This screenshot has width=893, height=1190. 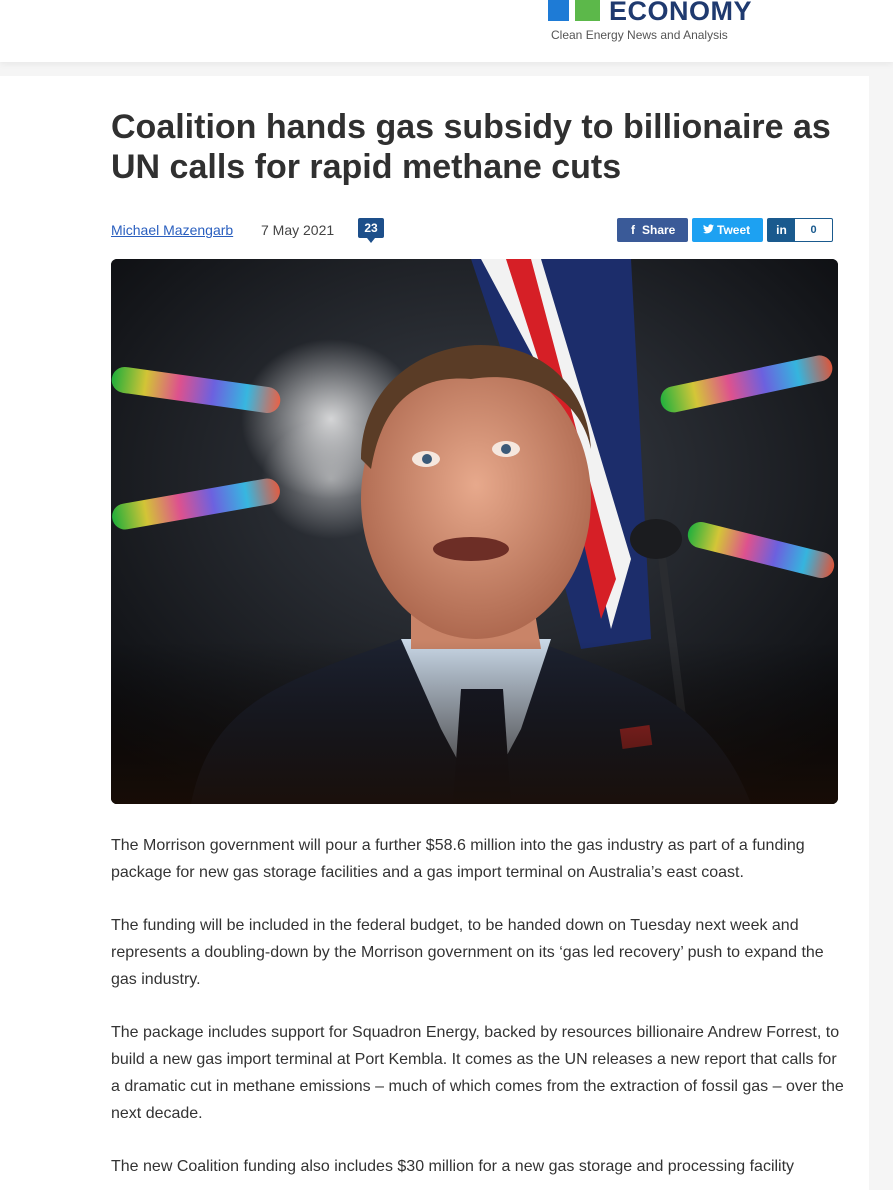 What do you see at coordinates (446, 31) in the screenshot?
I see `site-header: ECONOMY Clean Energy News and Analysis` at bounding box center [446, 31].